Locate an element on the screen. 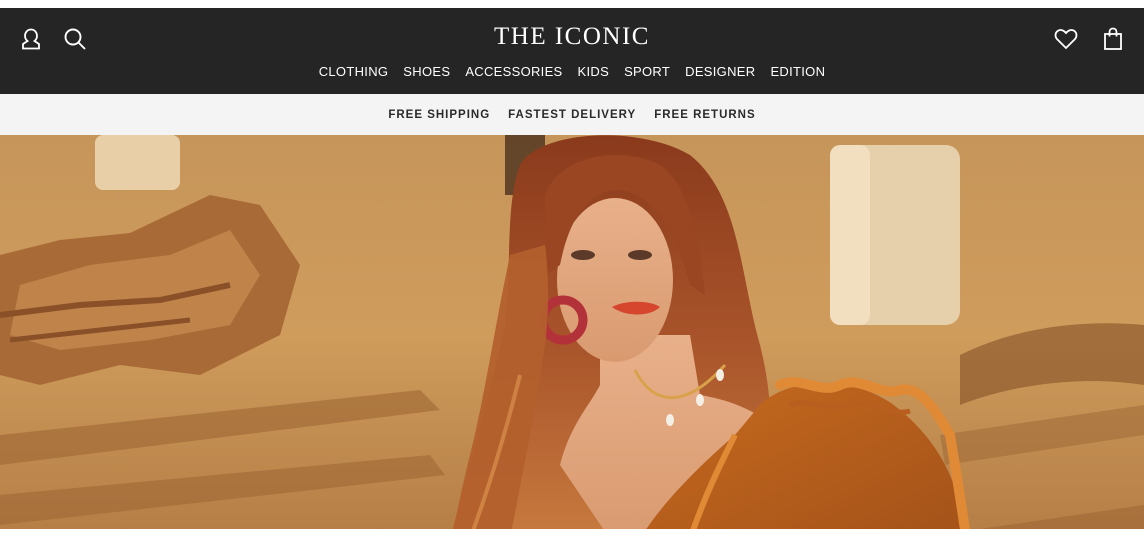 Image resolution: width=1144 pixels, height=549 pixels. nav-item-clothing: CLOTHING is located at coordinates (354, 72).